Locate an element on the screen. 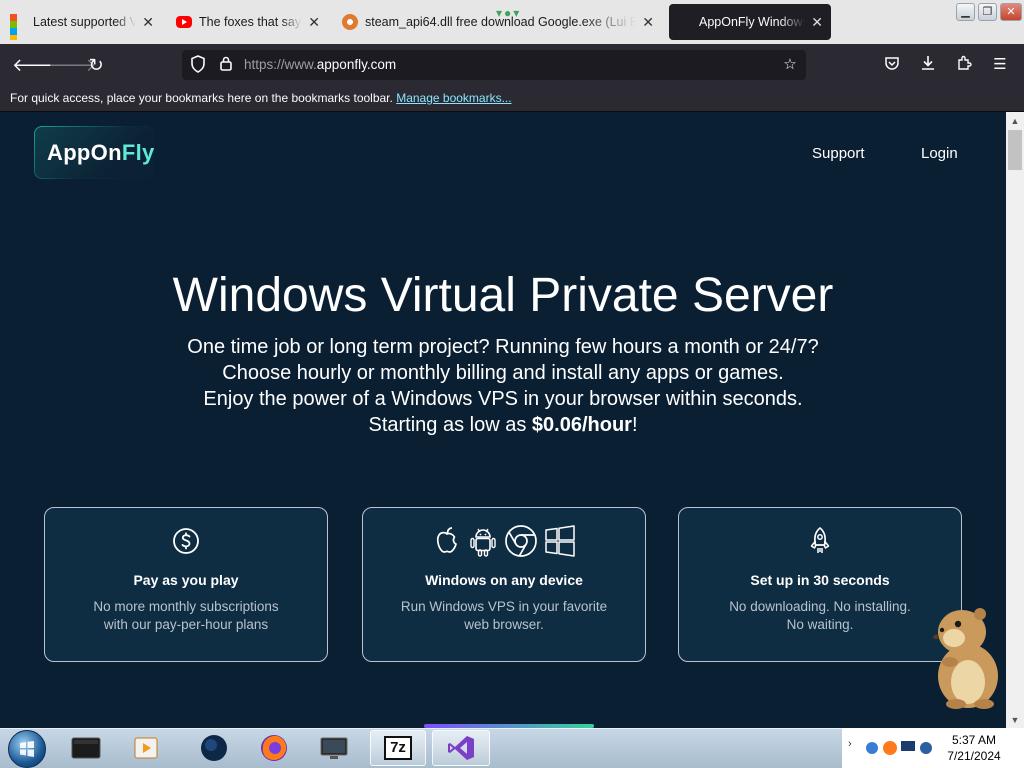 This screenshot has width=1024, height=768. taskbar-media-player is located at coordinates (146, 748).